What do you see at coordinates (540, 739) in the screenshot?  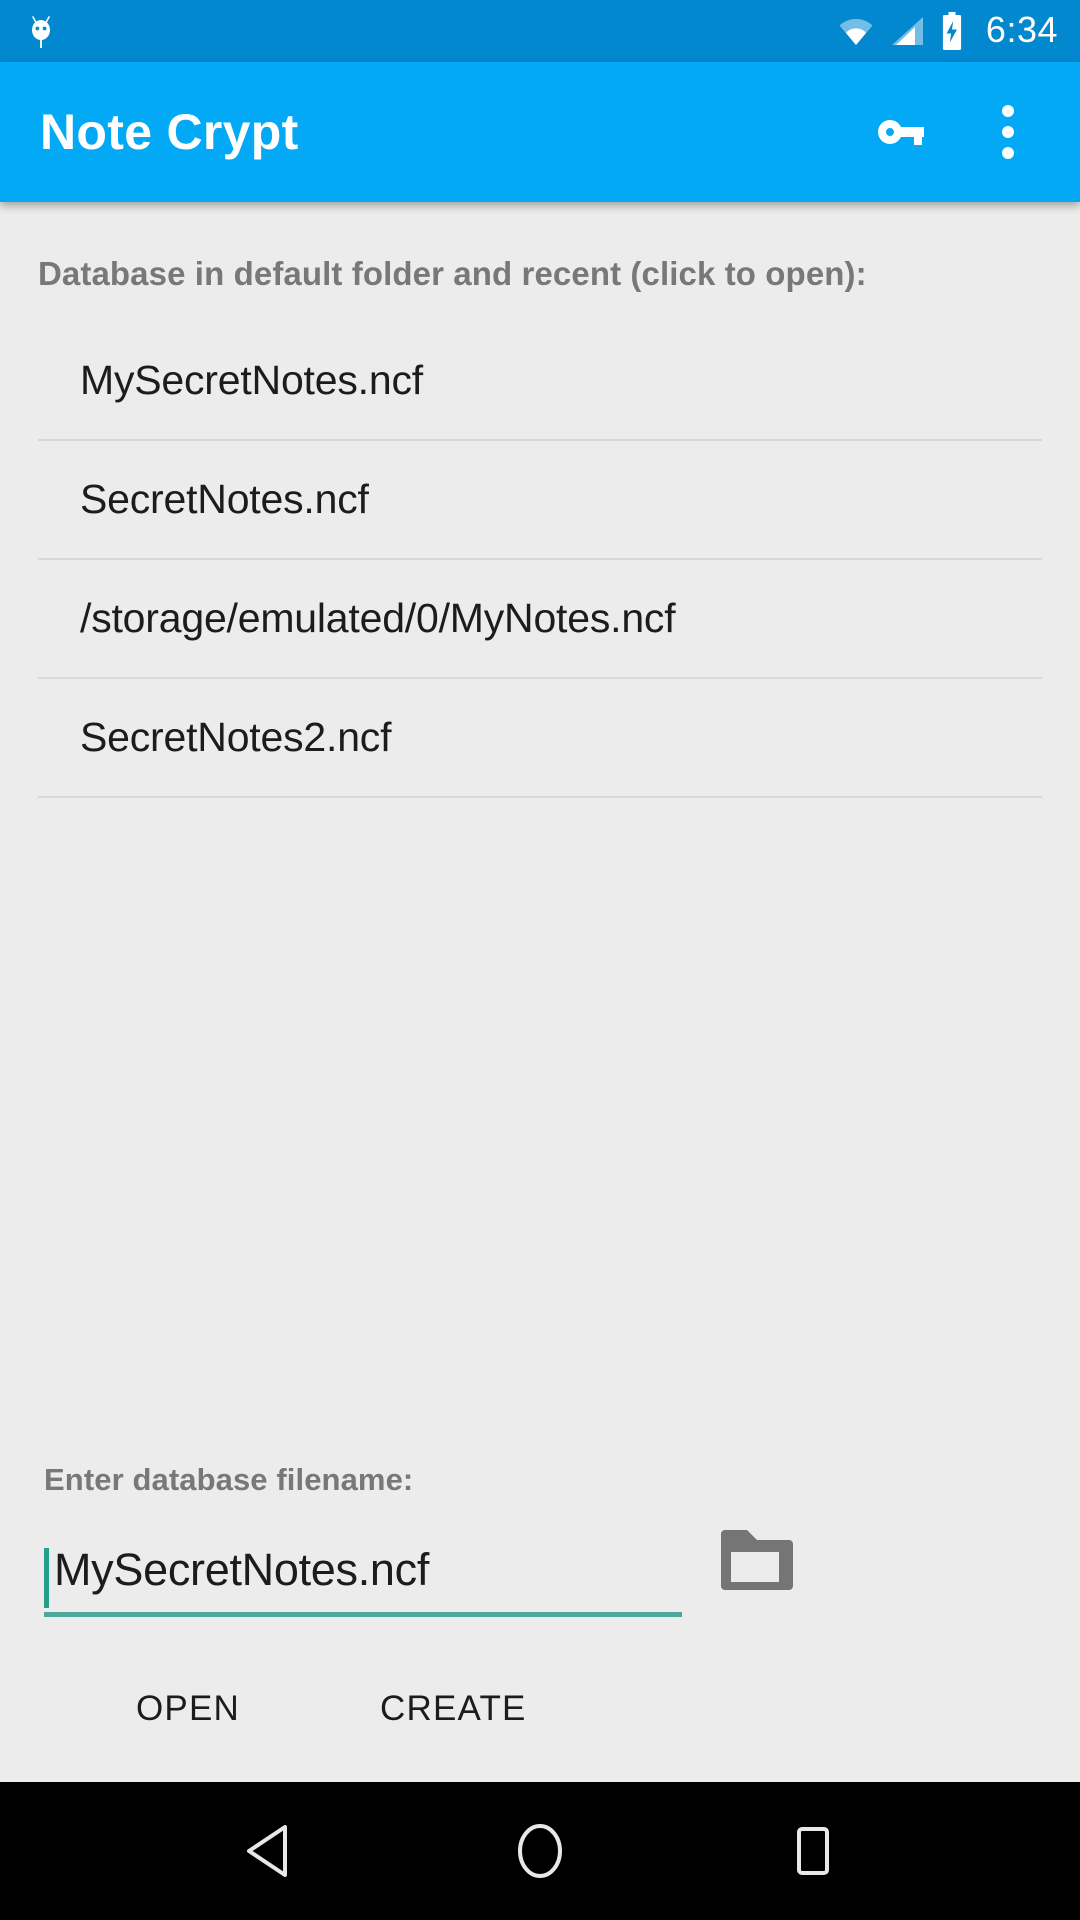 I see `list-item: SecretNotes2.ncf` at bounding box center [540, 739].